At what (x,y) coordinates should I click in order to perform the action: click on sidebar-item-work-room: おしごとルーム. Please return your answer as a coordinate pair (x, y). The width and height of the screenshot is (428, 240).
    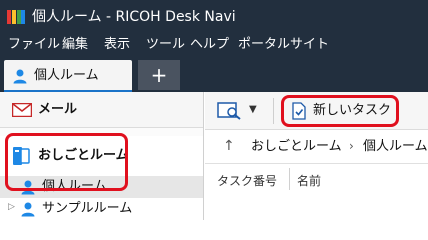
    Looking at the image, I should click on (101, 156).